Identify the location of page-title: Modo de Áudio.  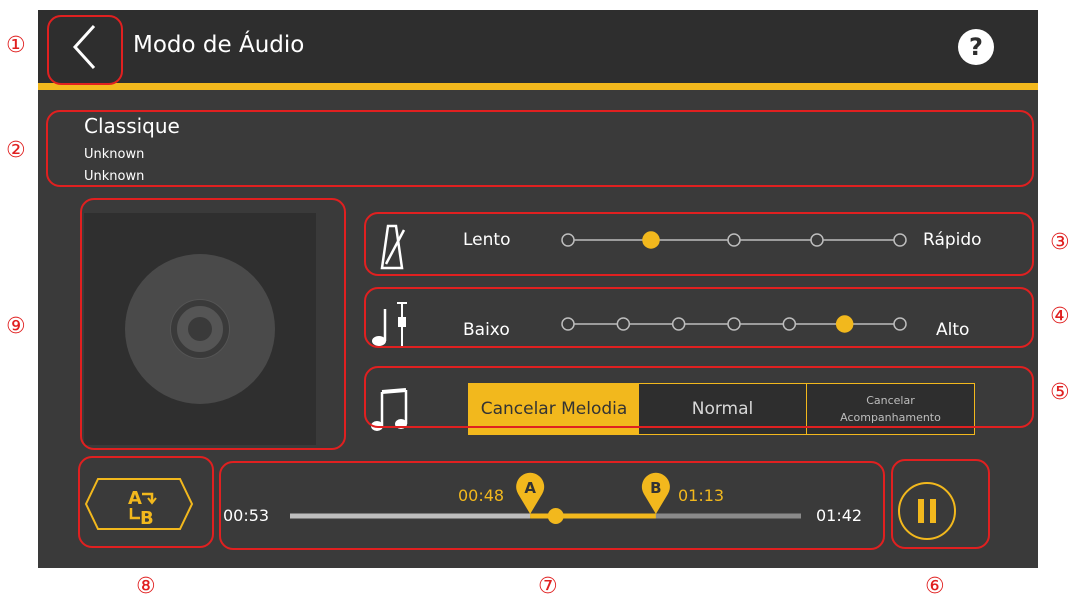
(219, 45).